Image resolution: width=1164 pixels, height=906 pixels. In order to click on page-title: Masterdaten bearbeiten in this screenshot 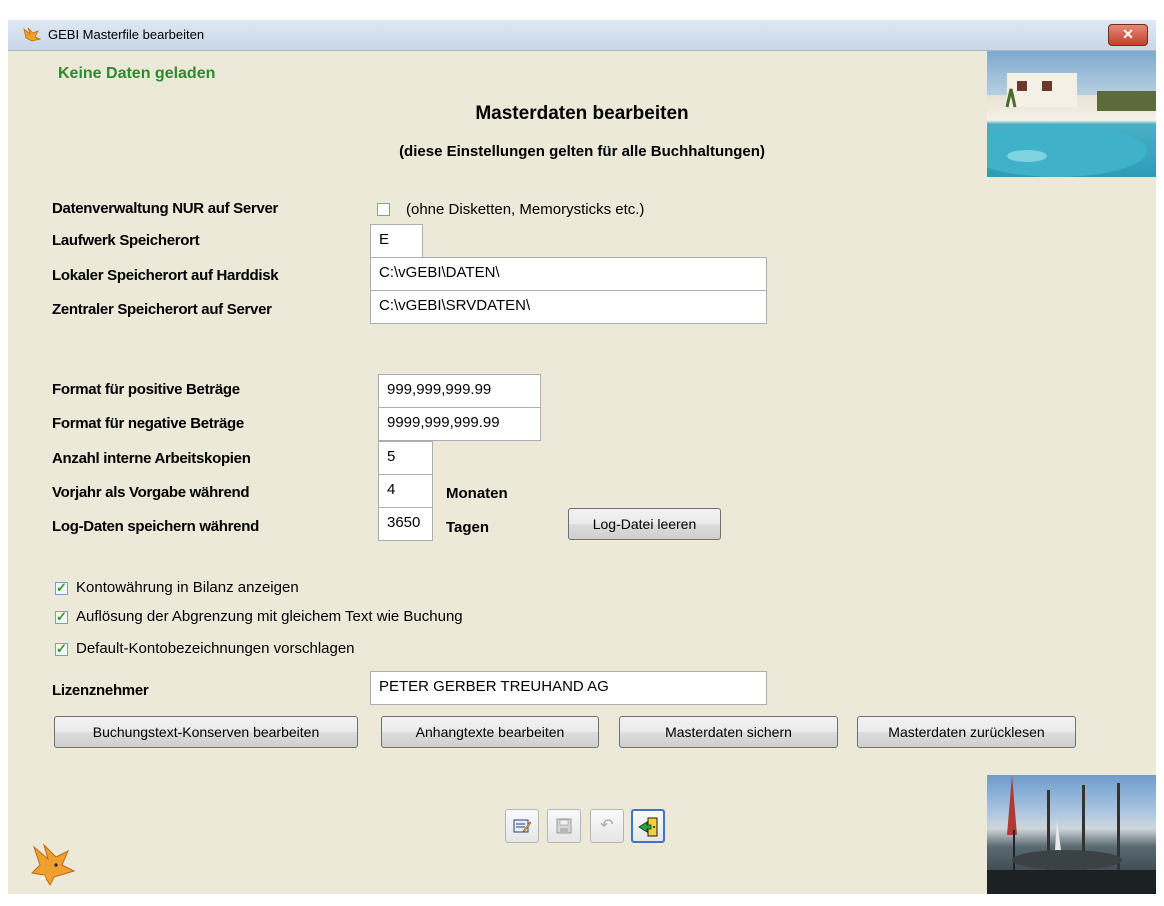, I will do `click(582, 113)`.